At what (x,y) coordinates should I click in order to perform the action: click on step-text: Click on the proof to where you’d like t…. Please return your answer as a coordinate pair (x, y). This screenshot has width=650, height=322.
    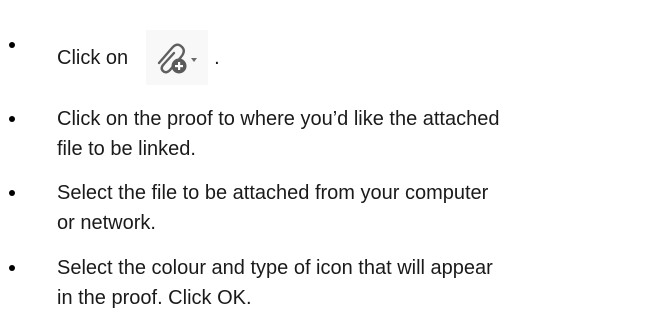
    Looking at the image, I should click on (278, 134).